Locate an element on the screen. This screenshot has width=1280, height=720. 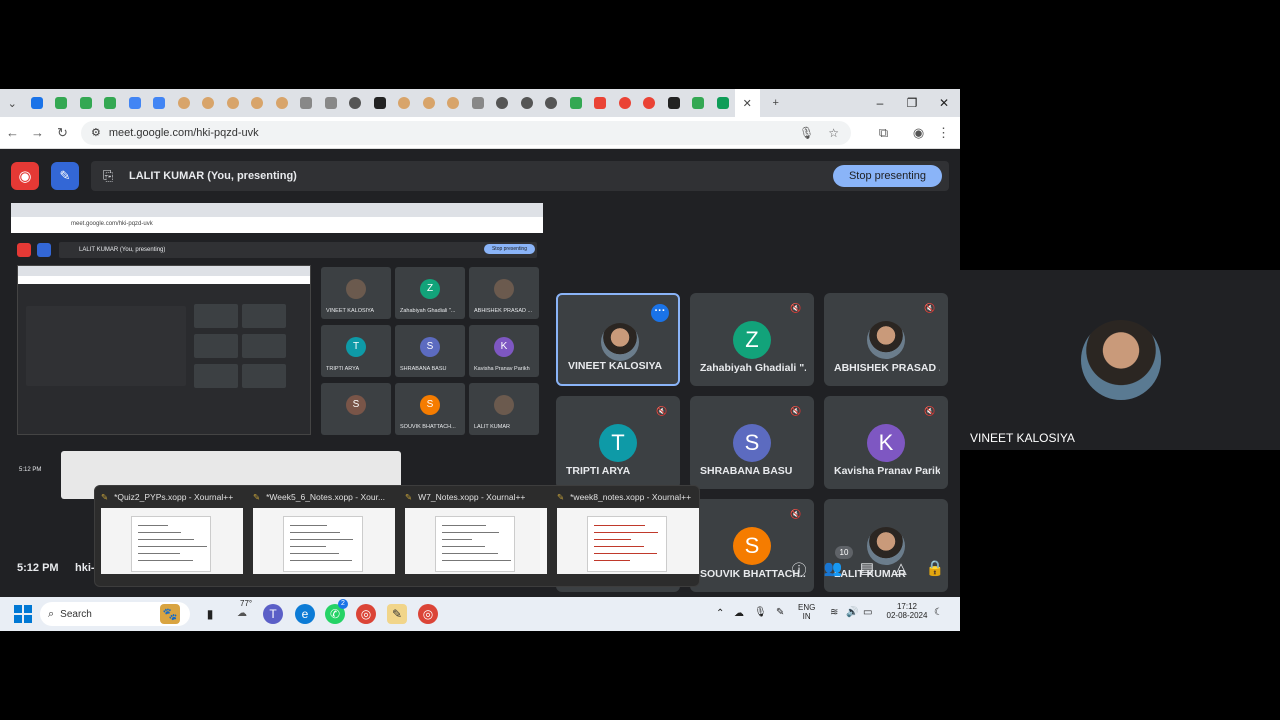
participant-tile: K Kavisha Pranav Parikh 🔇 is located at coordinates (886, 442).